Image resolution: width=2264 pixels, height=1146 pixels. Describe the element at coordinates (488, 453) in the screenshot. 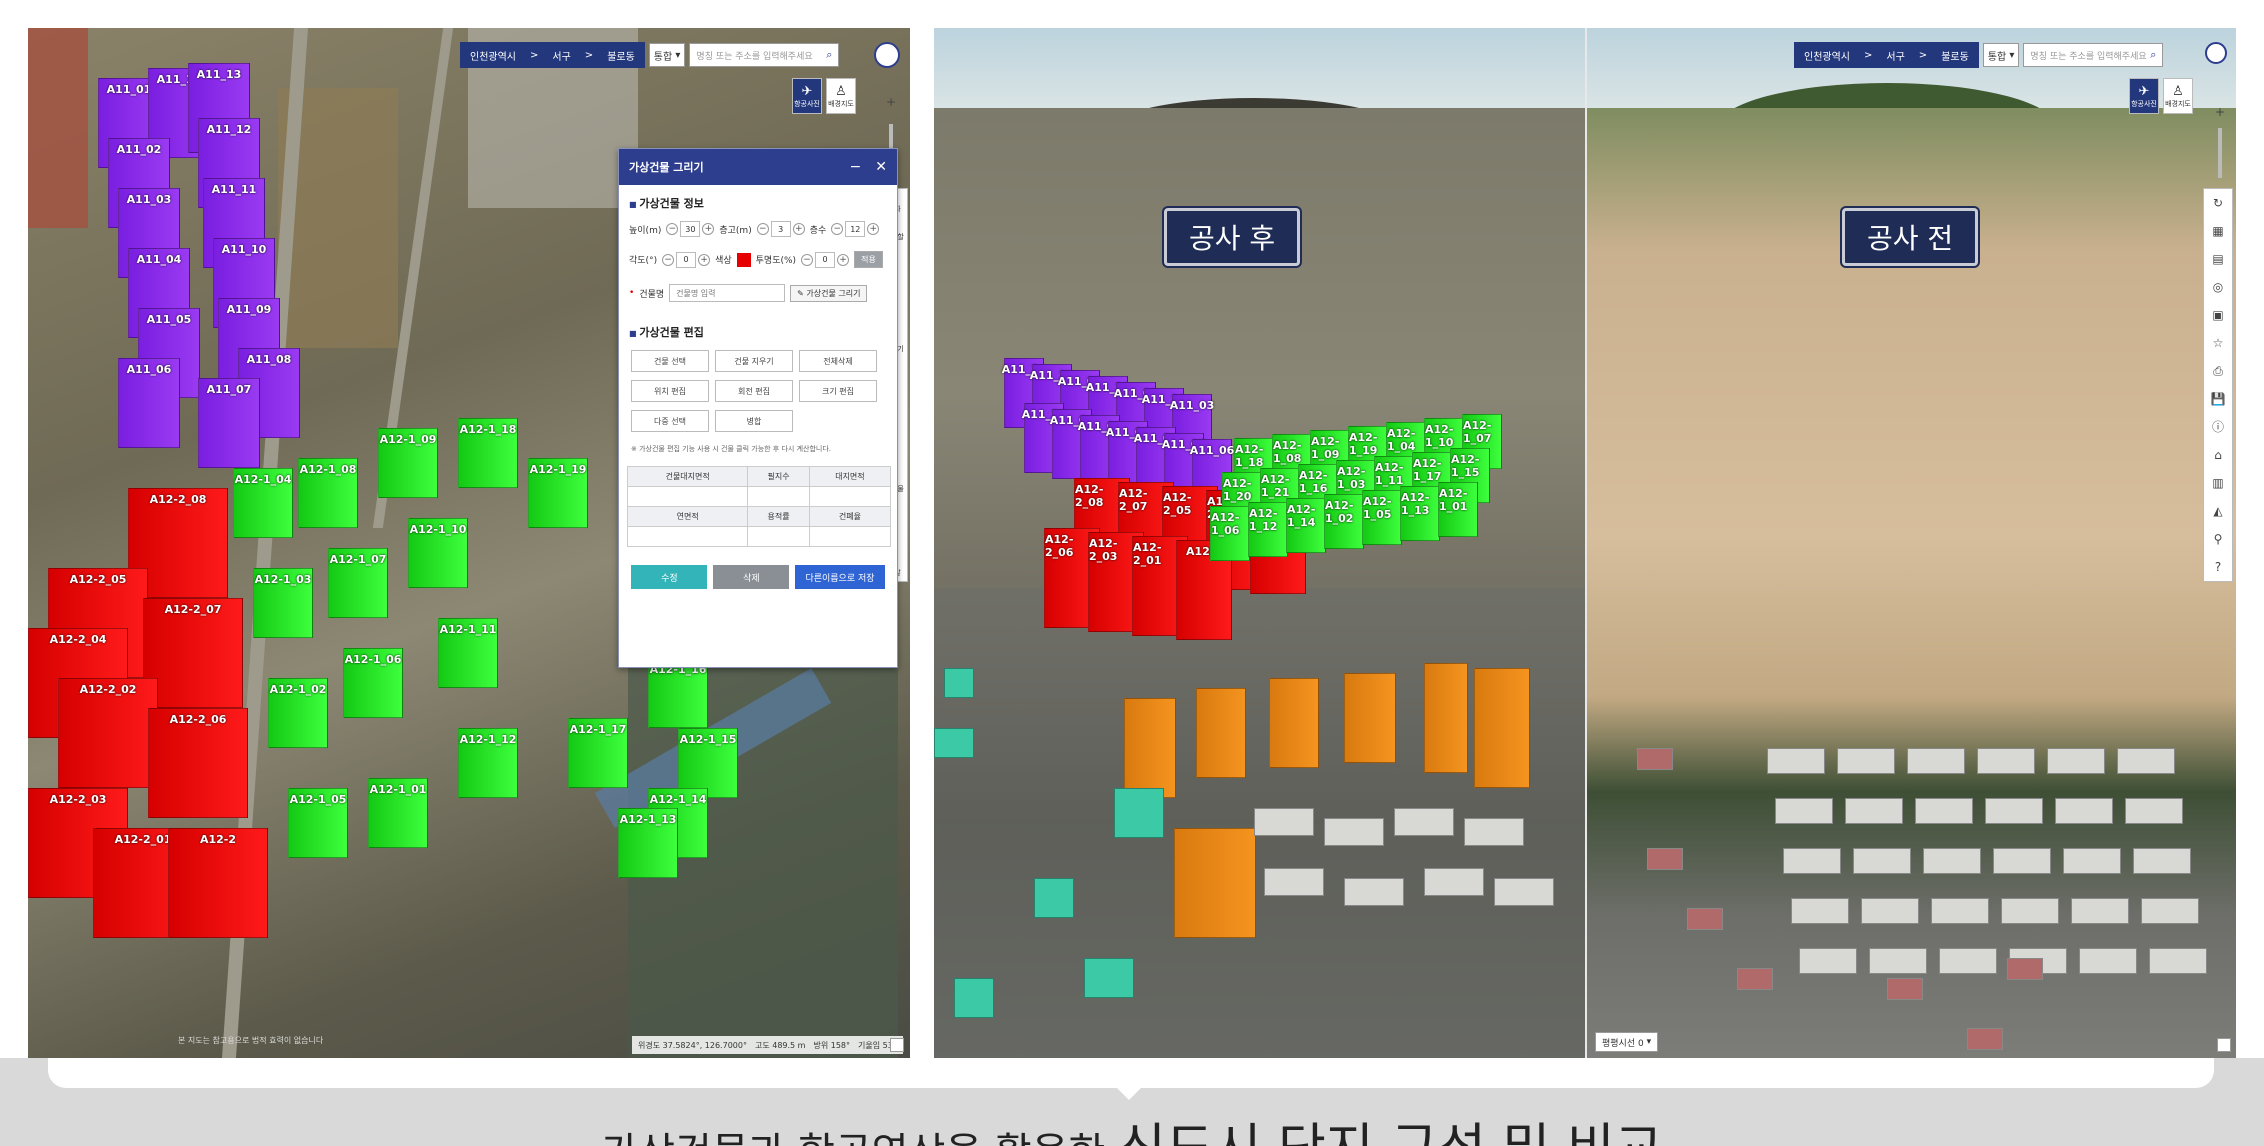

I see `building-a12-1_18: A12-1_18` at that location.